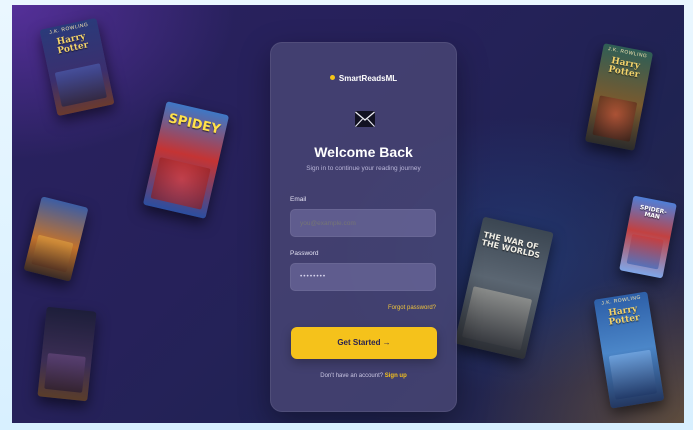 The height and width of the screenshot is (430, 693). I want to click on book-cover: THE WAR OF THE WORLDS, so click(504, 288).